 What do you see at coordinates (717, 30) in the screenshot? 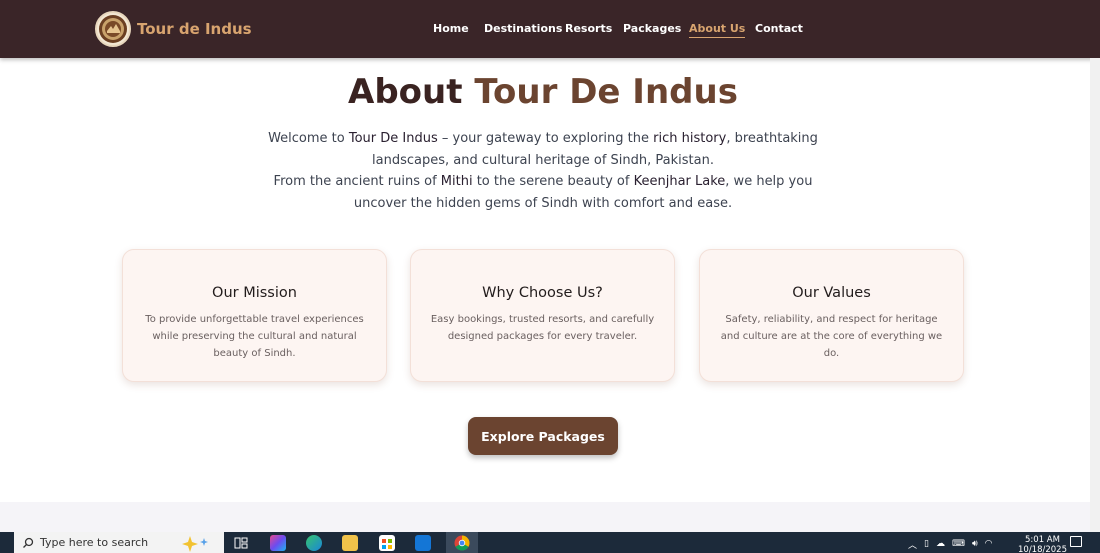
I see `nav-about-us: About Us` at bounding box center [717, 30].